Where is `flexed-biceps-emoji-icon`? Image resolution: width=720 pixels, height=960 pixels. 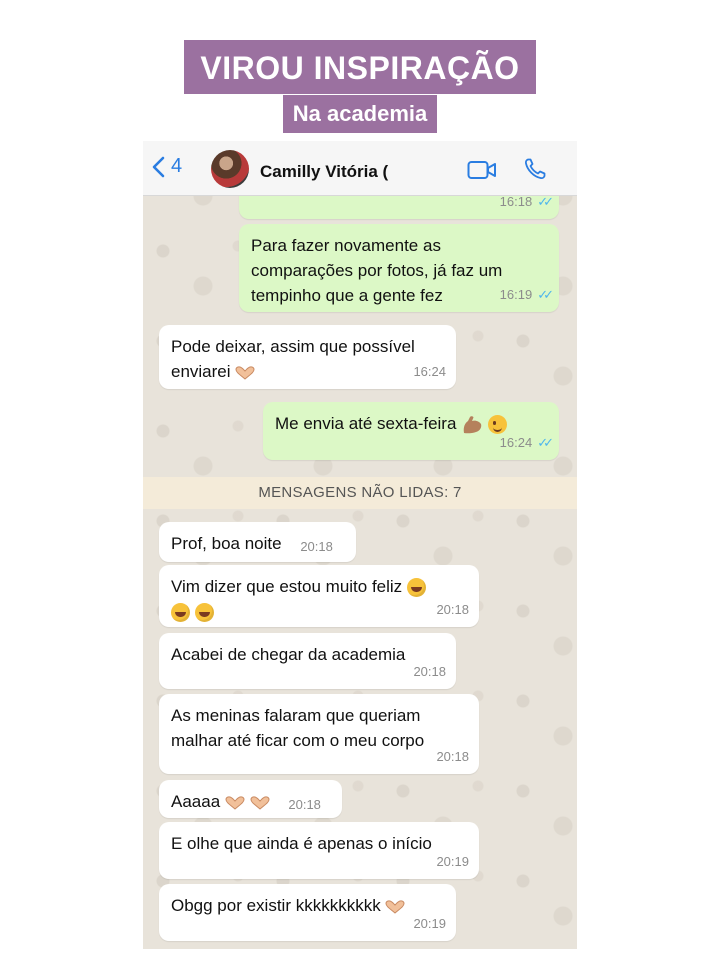
flexed-biceps-emoji-icon is located at coordinates (472, 424).